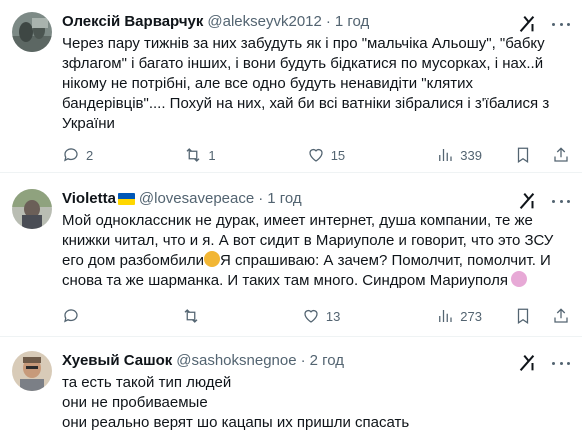 This screenshot has height=437, width=582. I want to click on repost-count: 1, so click(212, 155).